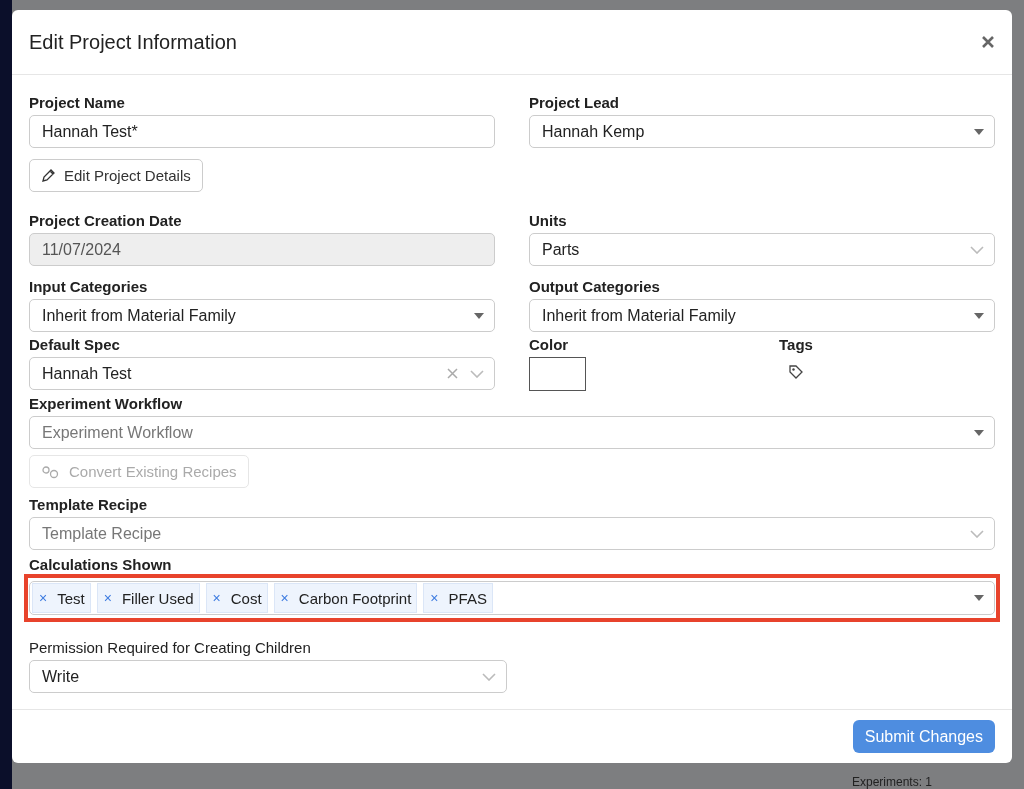 The width and height of the screenshot is (1024, 789). Describe the element at coordinates (89, 505) in the screenshot. I see `field-label: Template Recipe` at that location.